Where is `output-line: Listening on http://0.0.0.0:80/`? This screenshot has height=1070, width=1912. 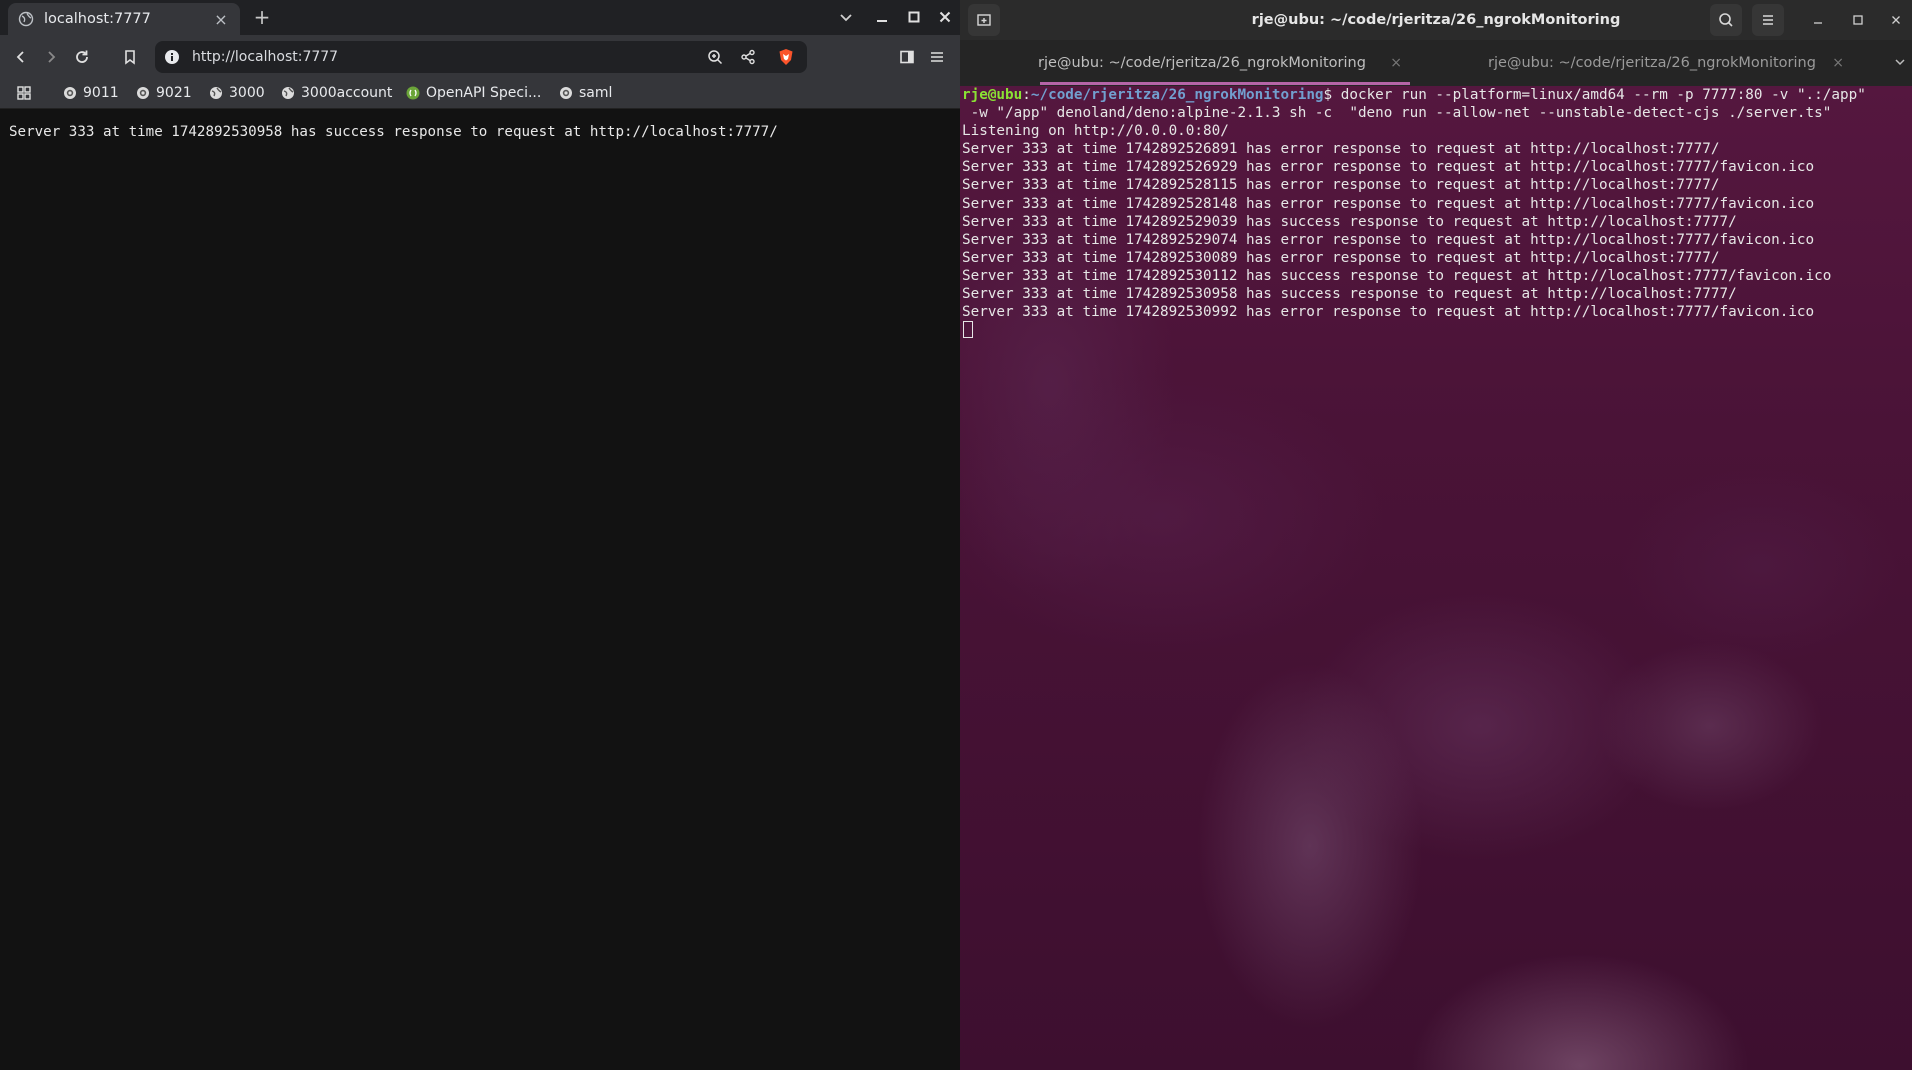 output-line: Listening on http://0.0.0.0:80/ is located at coordinates (1095, 131).